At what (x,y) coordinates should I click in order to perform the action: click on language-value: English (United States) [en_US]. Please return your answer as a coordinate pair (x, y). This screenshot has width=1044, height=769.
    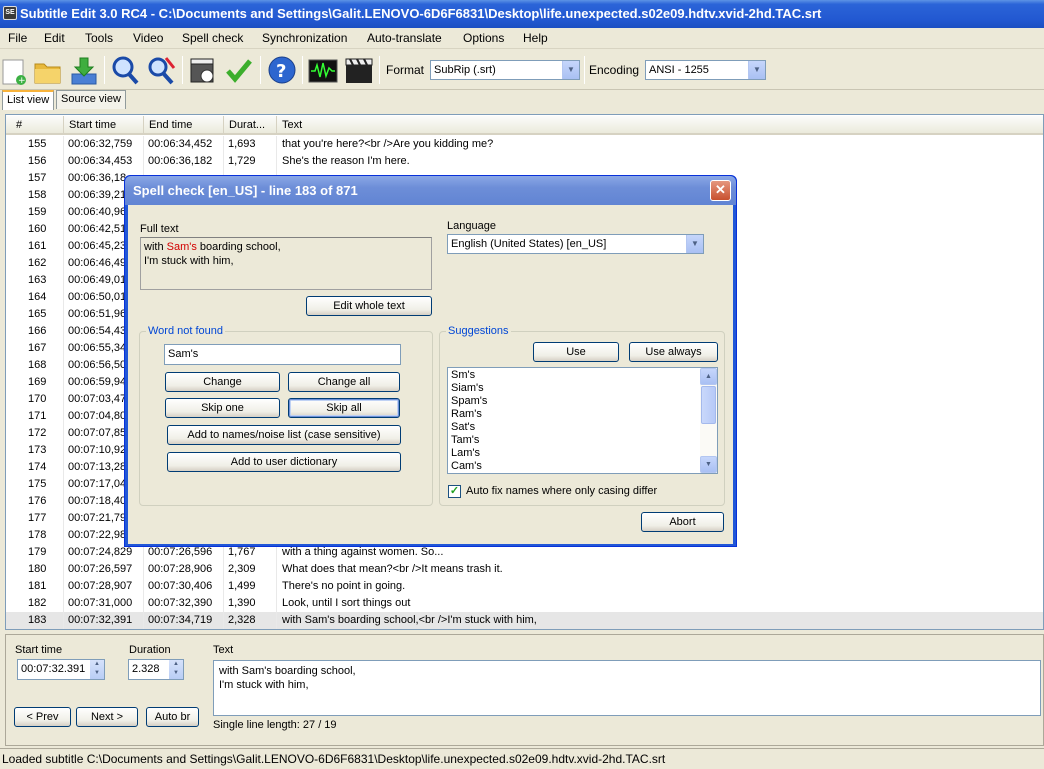
    Looking at the image, I should click on (529, 244).